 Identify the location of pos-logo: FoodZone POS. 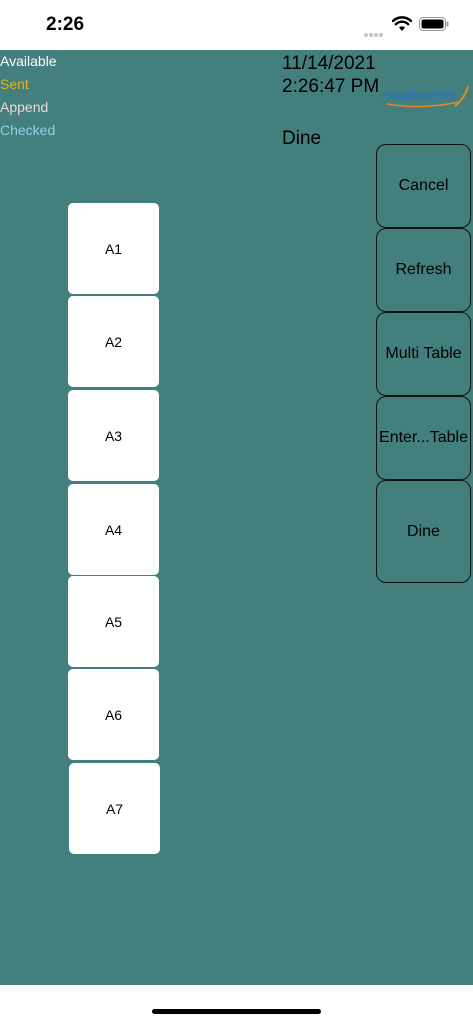
(425, 96).